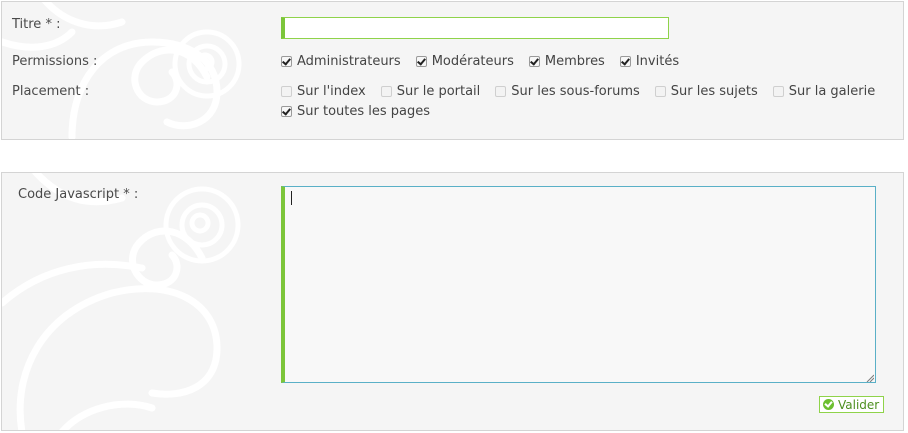  Describe the element at coordinates (657, 61) in the screenshot. I see `checkbox-label: Invités` at that location.